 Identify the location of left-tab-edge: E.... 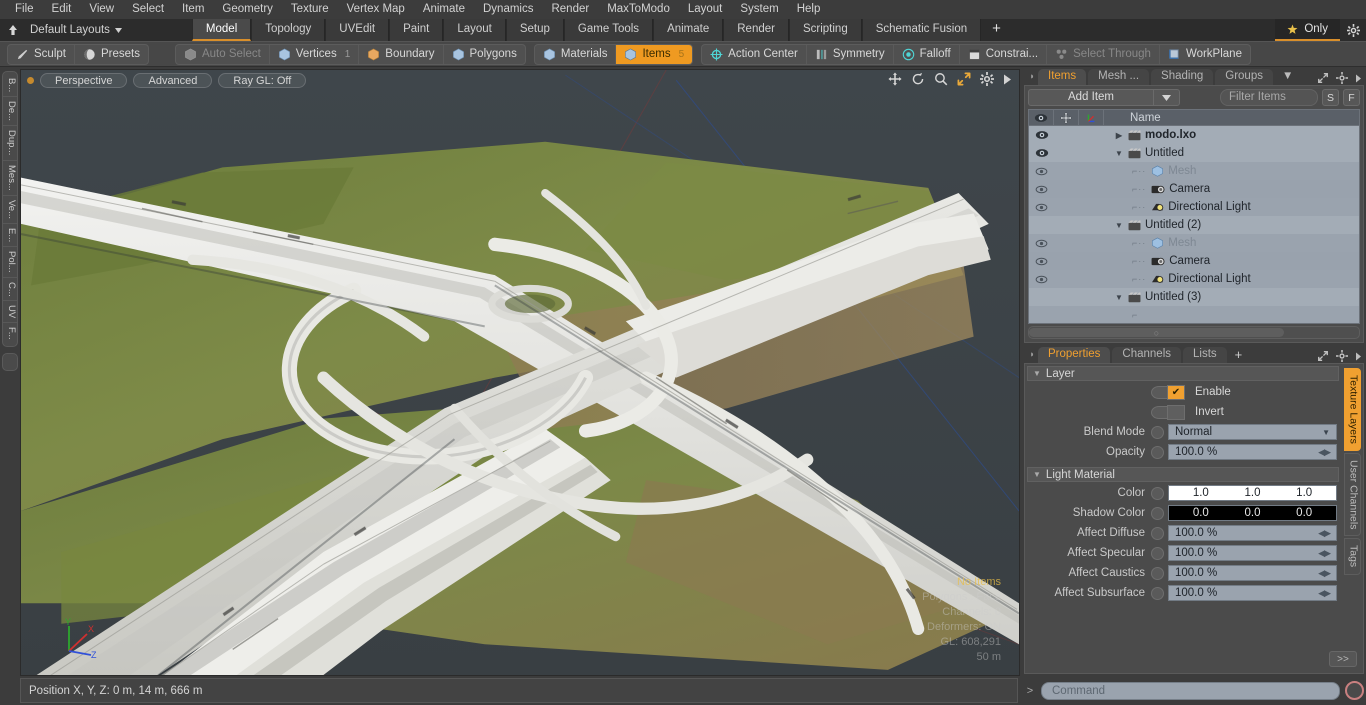
(10, 235).